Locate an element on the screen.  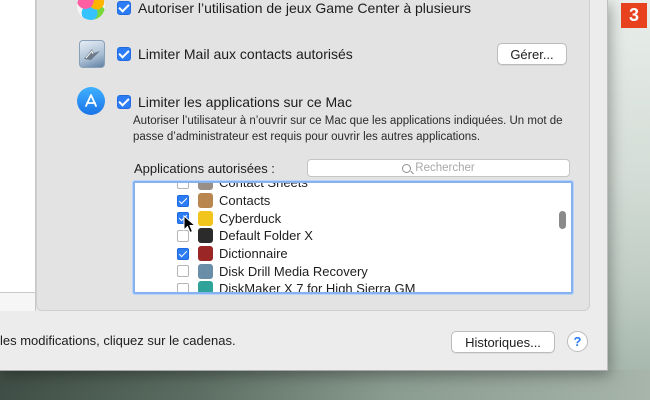
app-name: Default Folder X is located at coordinates (266, 236).